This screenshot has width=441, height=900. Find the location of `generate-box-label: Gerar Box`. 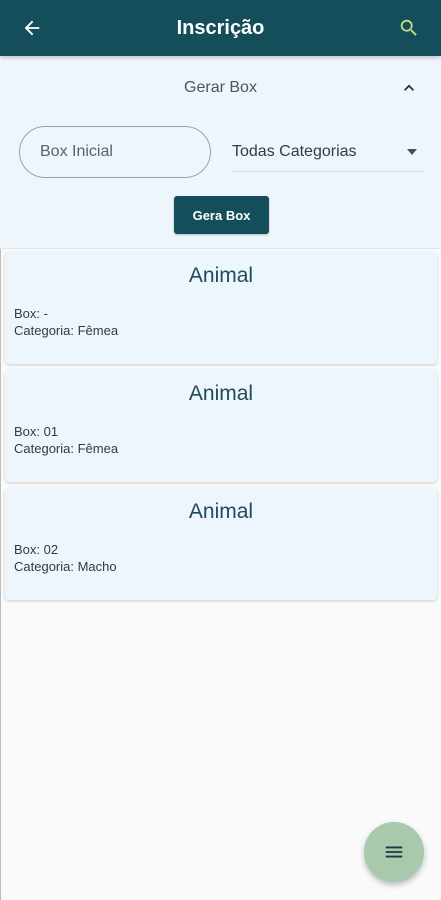

generate-box-label: Gerar Box is located at coordinates (220, 87).